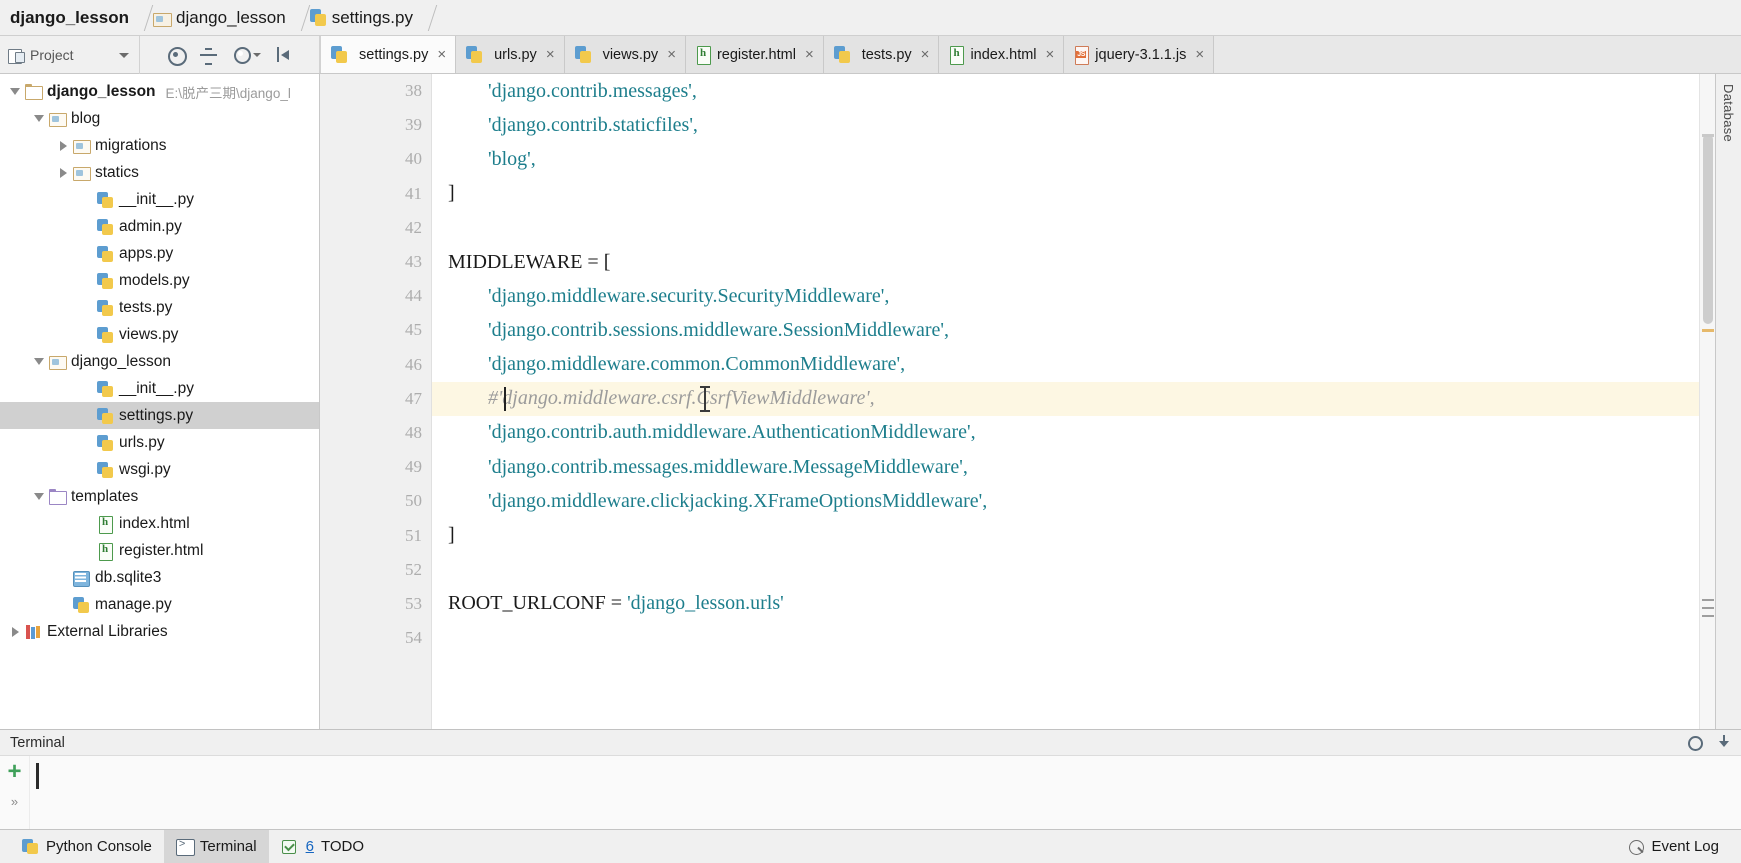  What do you see at coordinates (322, 846) in the screenshot?
I see `status-todo: 6 TODO` at bounding box center [322, 846].